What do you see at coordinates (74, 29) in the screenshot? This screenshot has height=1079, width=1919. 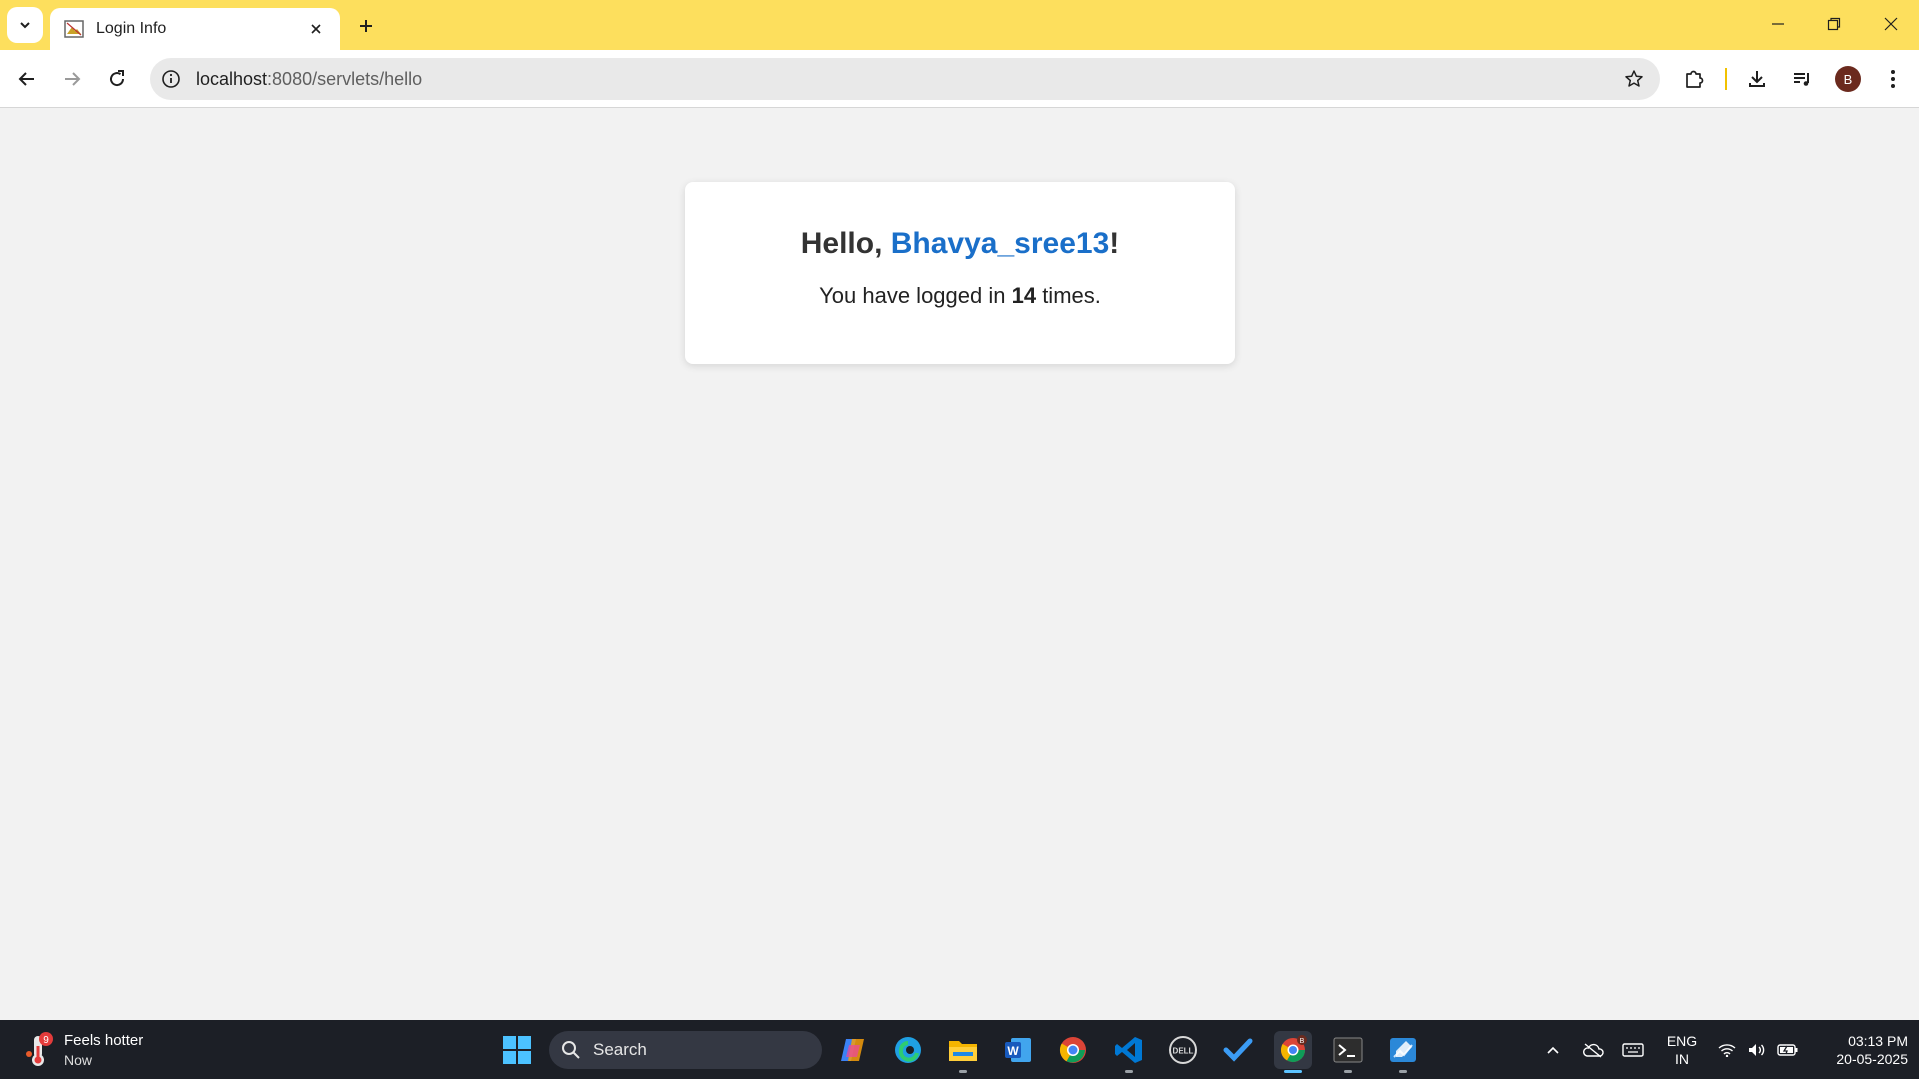 I see `page-favicon-icon` at bounding box center [74, 29].